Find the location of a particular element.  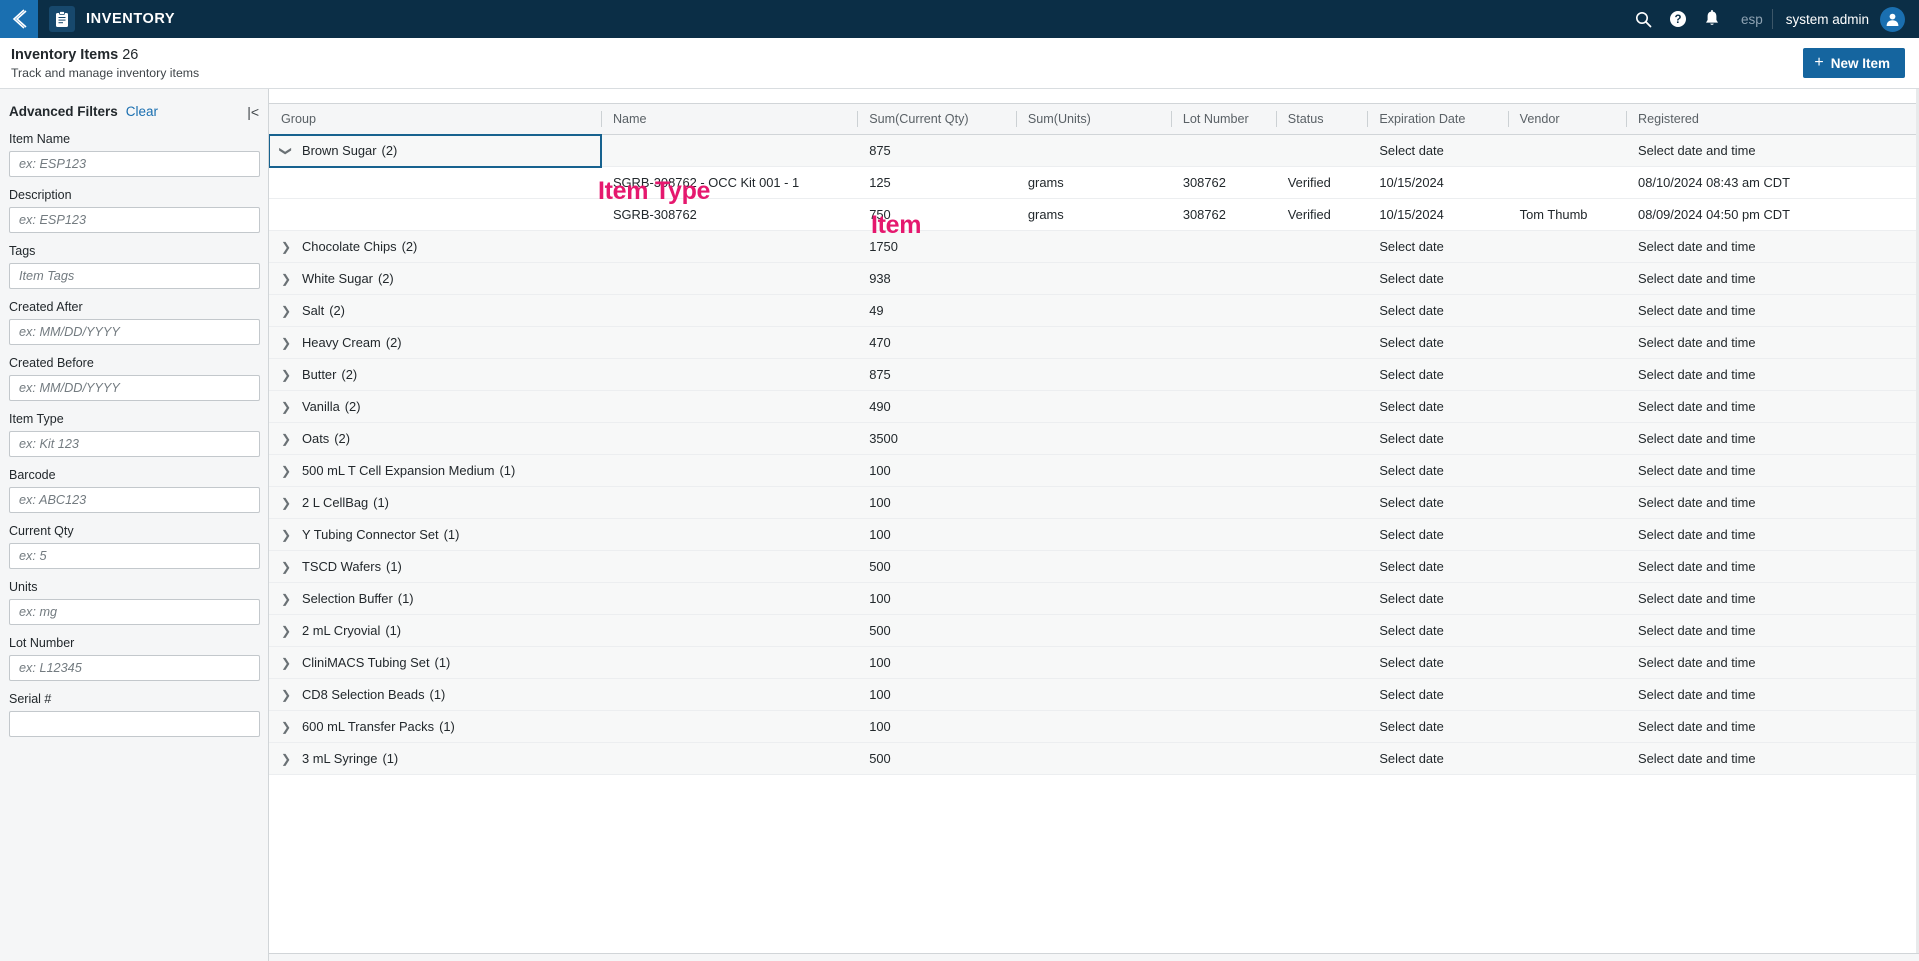

cell-group: ❯ 3 mL Syringe (1) is located at coordinates (435, 758).